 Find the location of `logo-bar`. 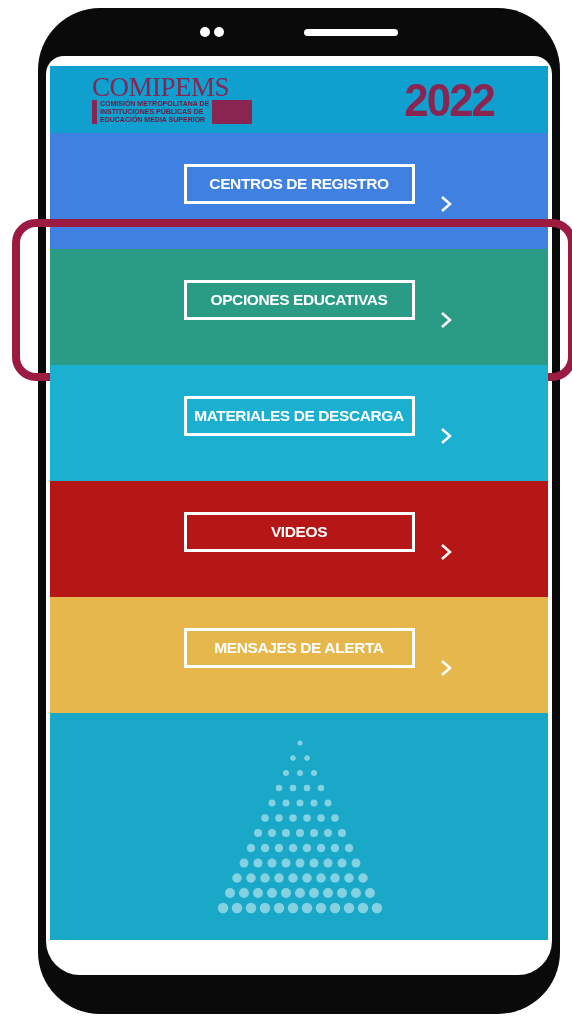

logo-bar is located at coordinates (232, 112).